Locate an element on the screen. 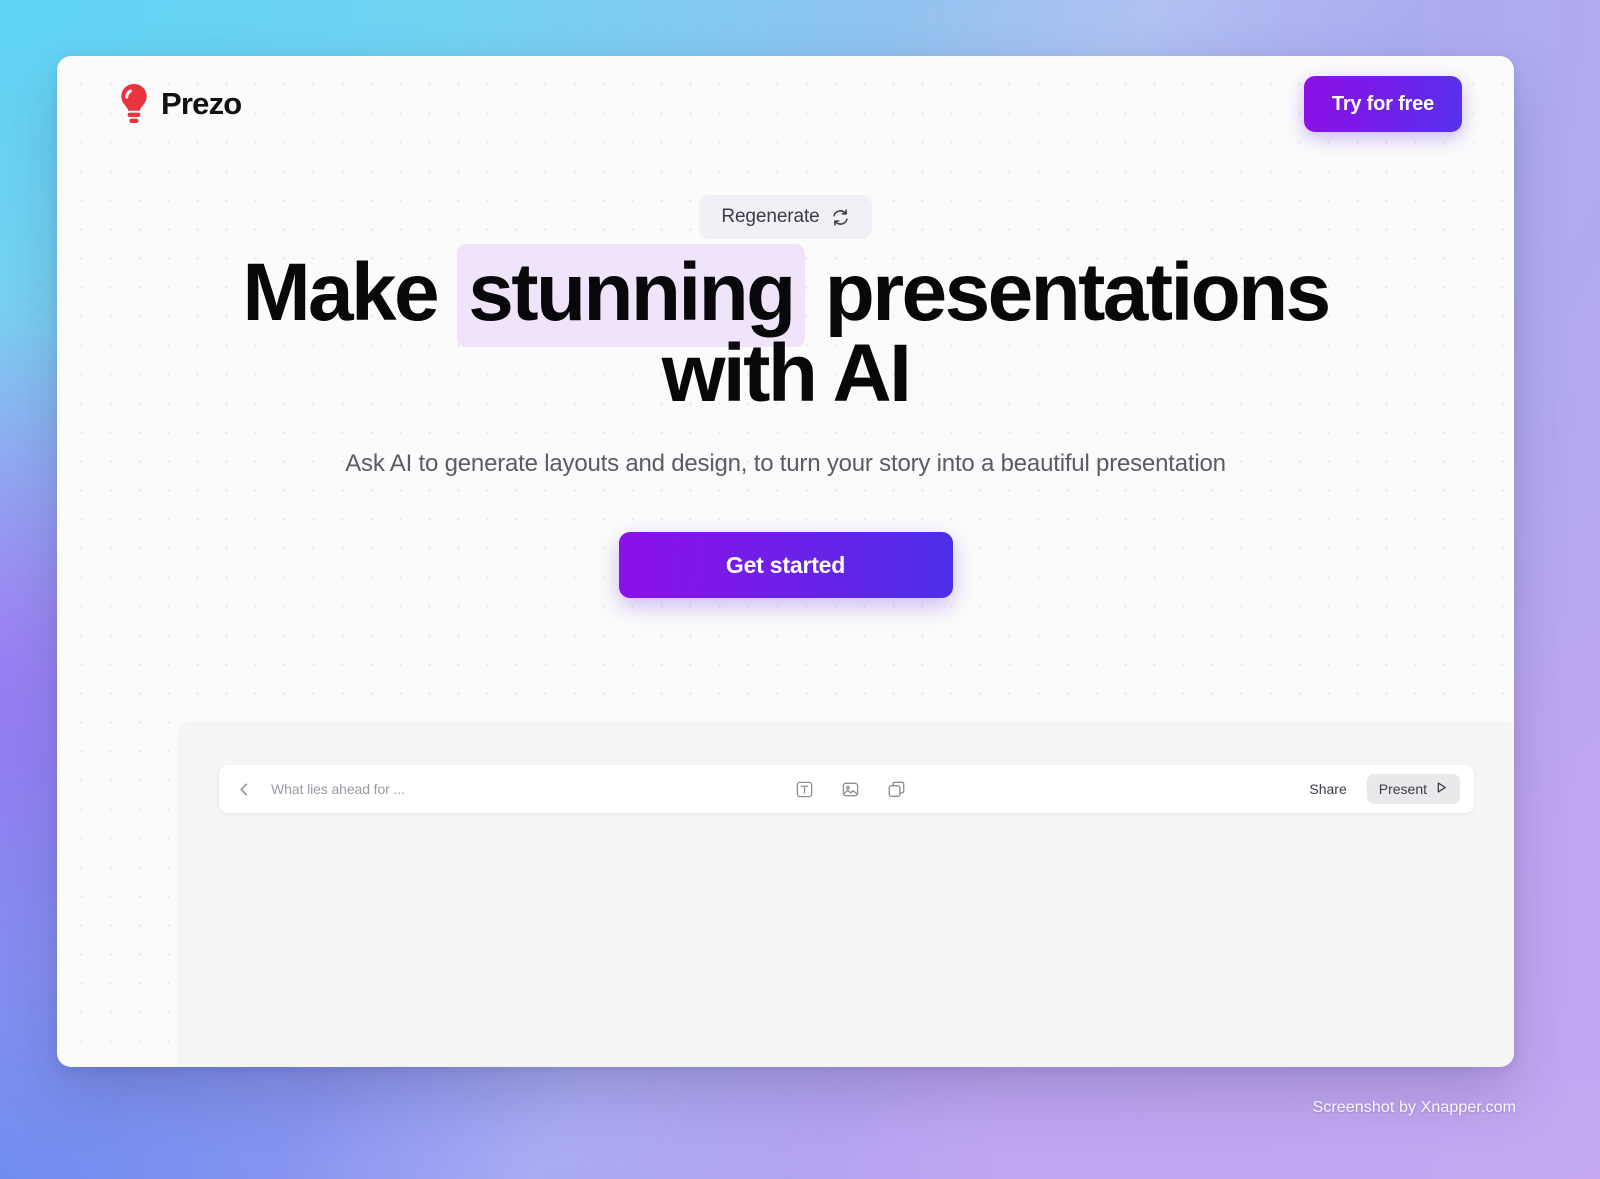  shape-icon is located at coordinates (896, 789).